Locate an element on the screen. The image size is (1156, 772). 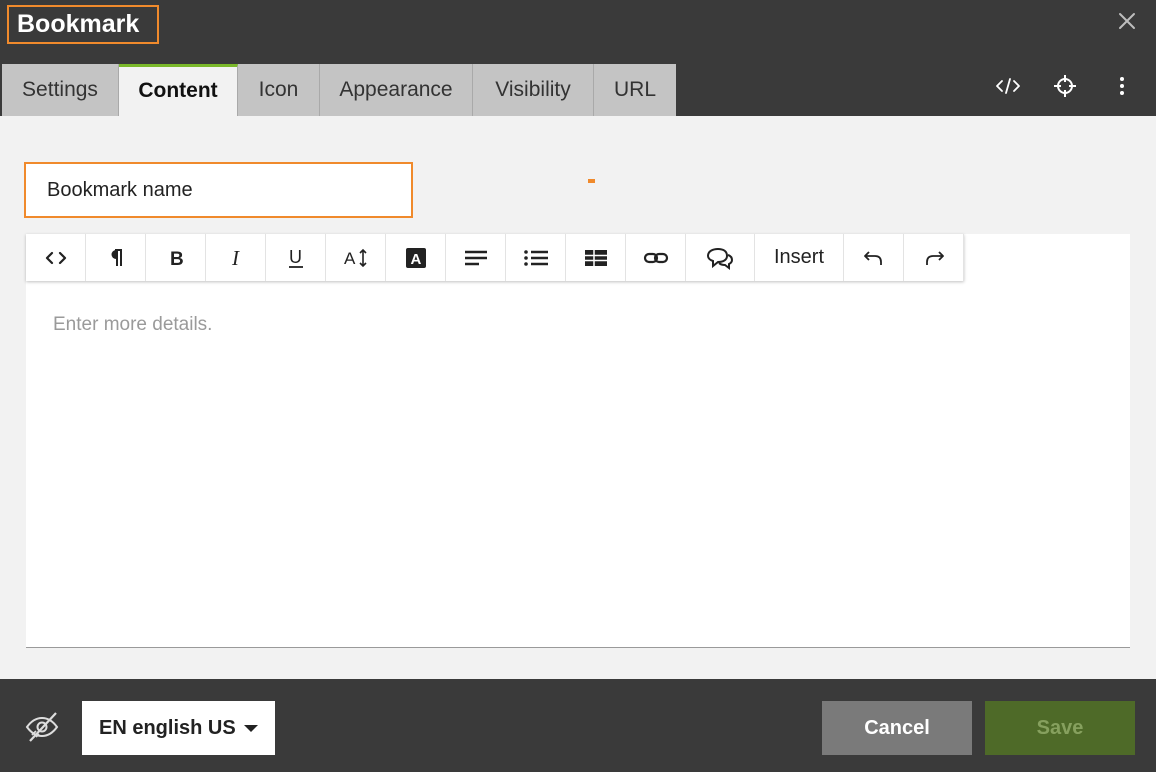
tab-icon: Icon is located at coordinates (279, 90).